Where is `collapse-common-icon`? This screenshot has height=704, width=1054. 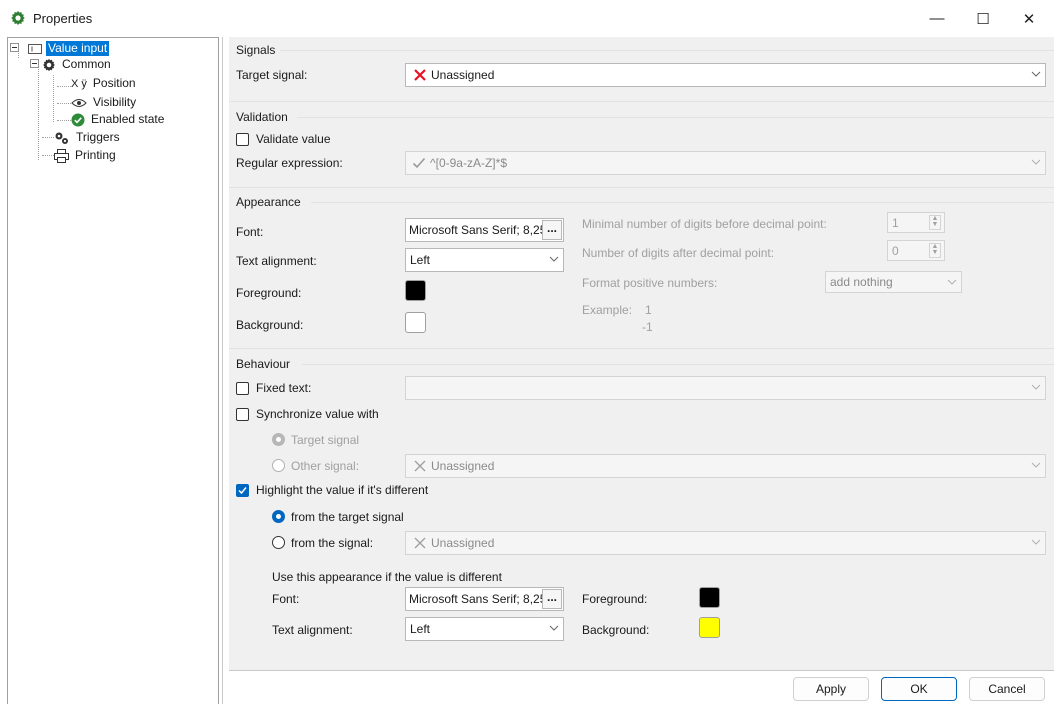 collapse-common-icon is located at coordinates (34, 63).